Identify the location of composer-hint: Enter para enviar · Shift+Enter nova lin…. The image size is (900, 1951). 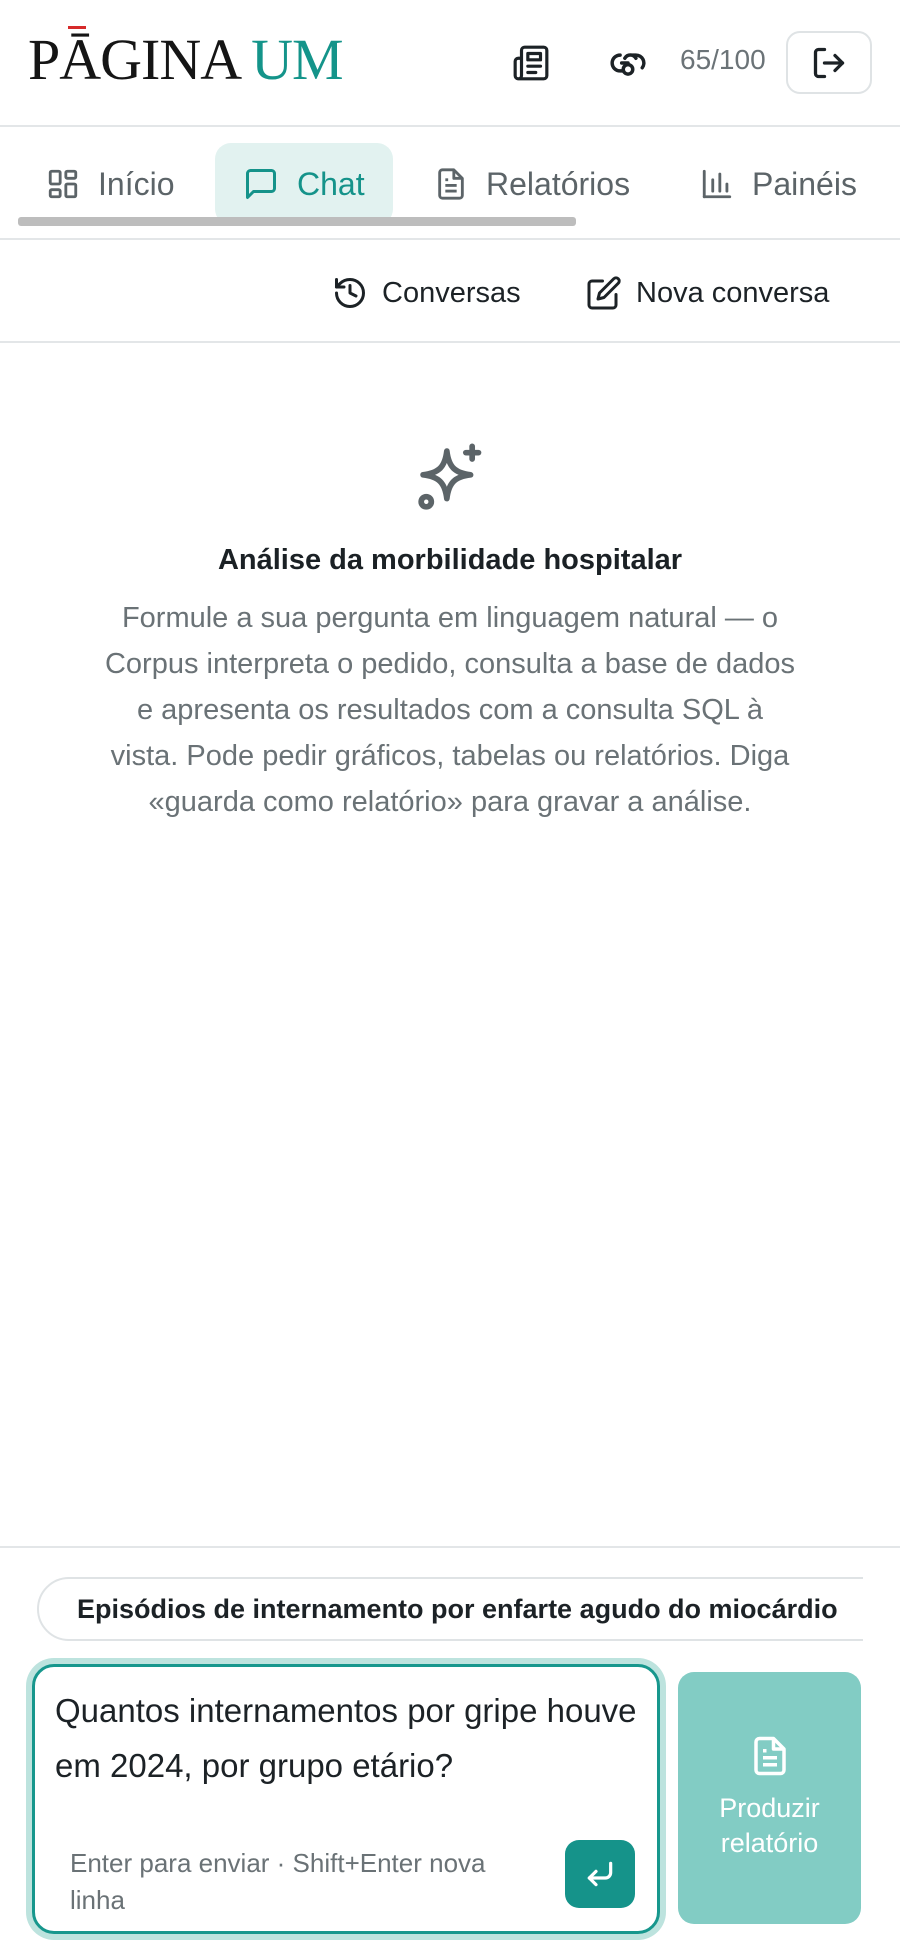
(278, 1881).